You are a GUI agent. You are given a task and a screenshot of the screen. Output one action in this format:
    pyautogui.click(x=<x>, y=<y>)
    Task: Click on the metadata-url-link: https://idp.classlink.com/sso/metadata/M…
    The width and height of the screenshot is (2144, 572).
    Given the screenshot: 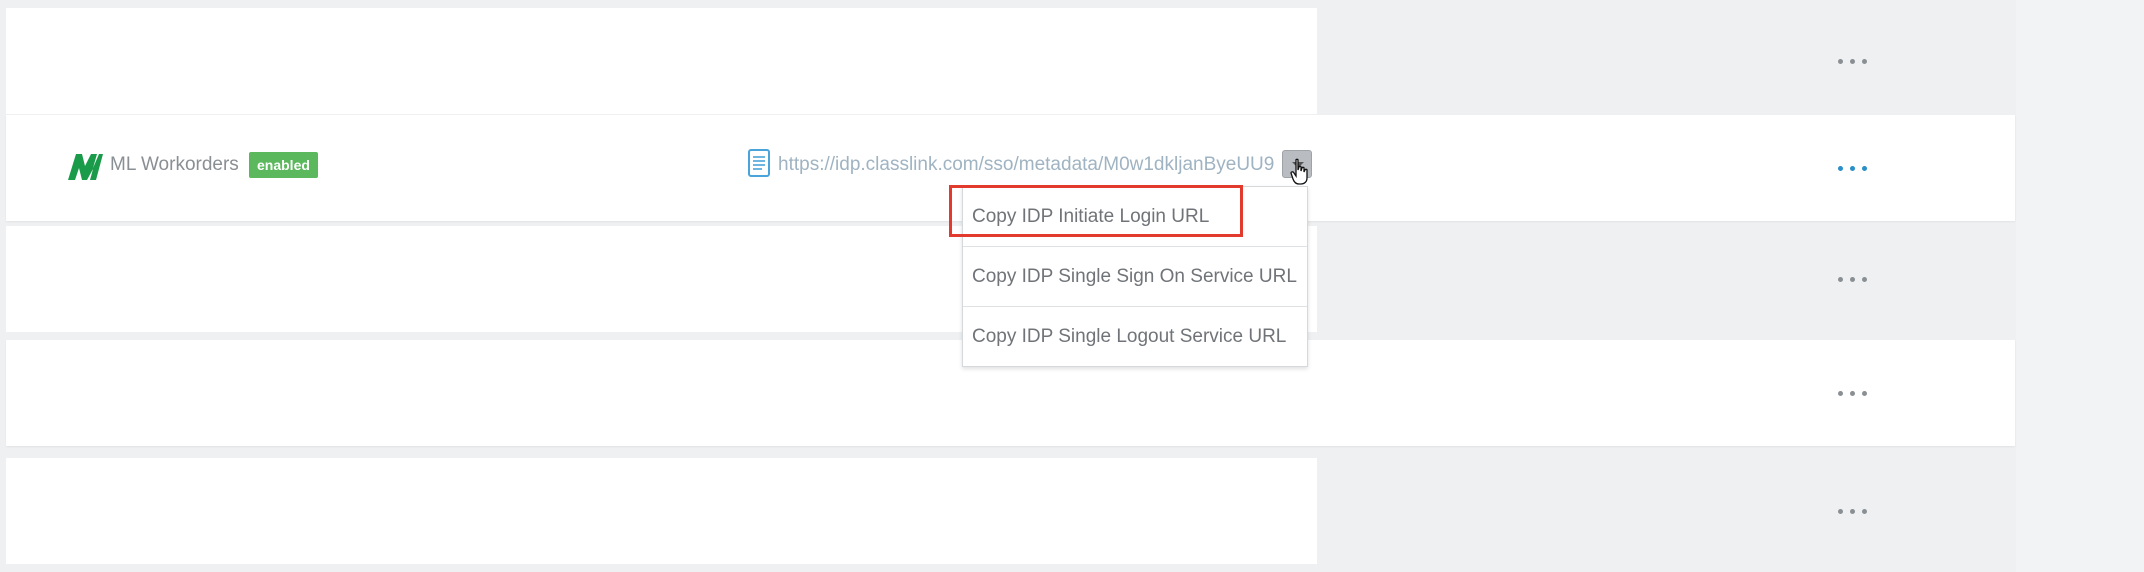 What is the action you would take?
    pyautogui.click(x=1031, y=165)
    